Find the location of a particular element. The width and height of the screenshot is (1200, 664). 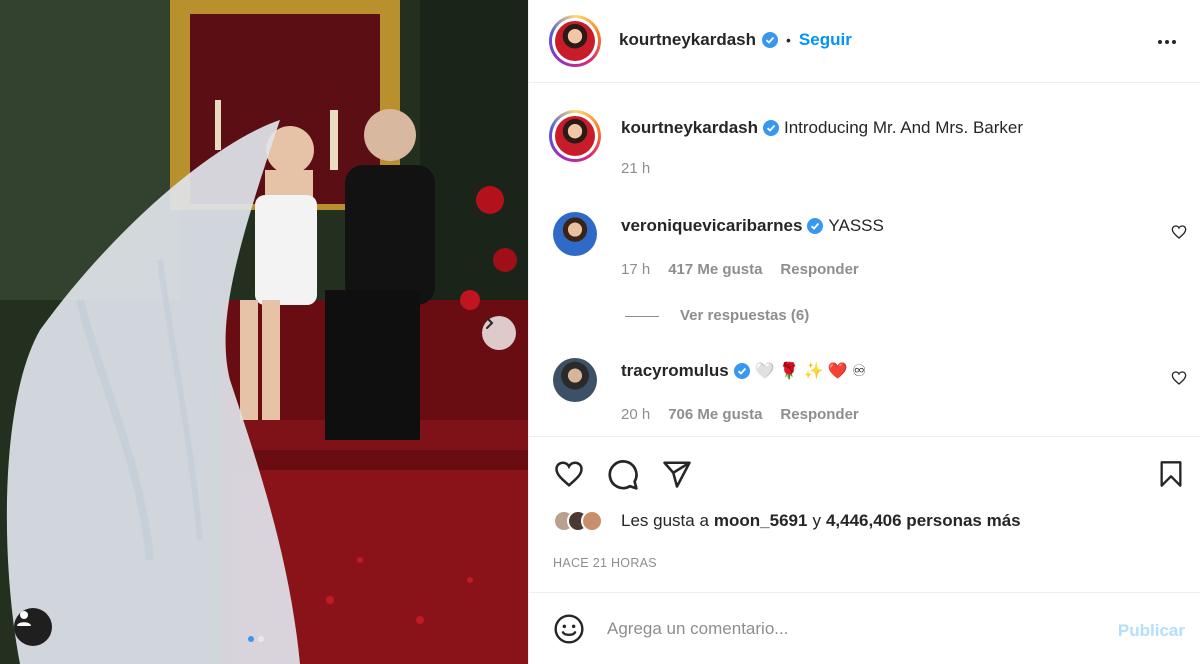

share-icon is located at coordinates (677, 474).